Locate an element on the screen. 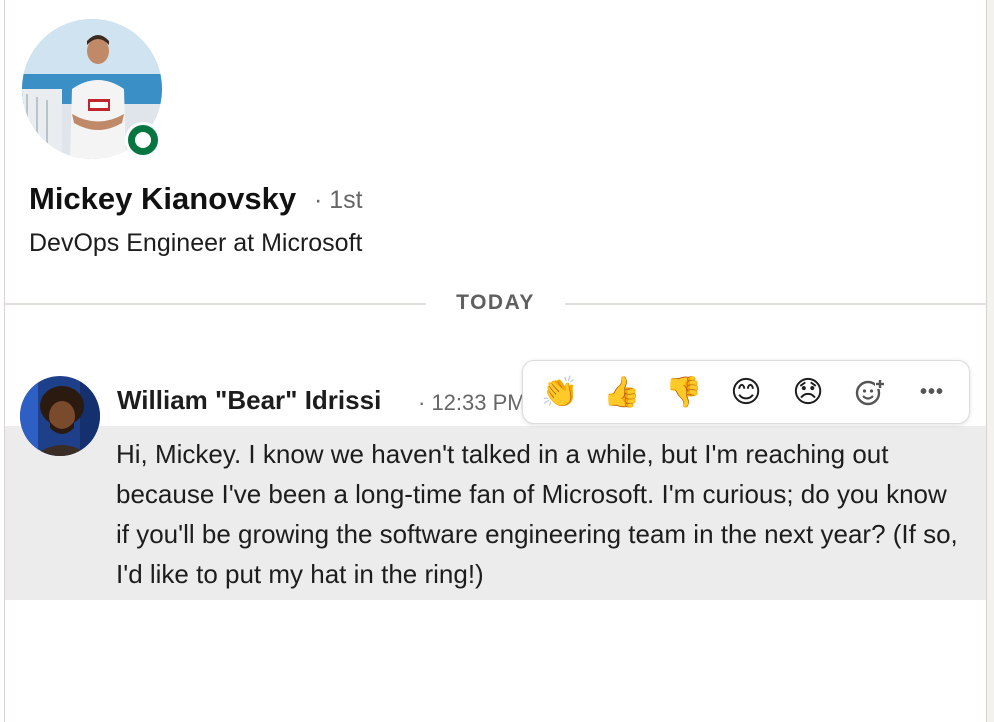 The image size is (994, 722). smile-reaction-icon: 😊 is located at coordinates (746, 392).